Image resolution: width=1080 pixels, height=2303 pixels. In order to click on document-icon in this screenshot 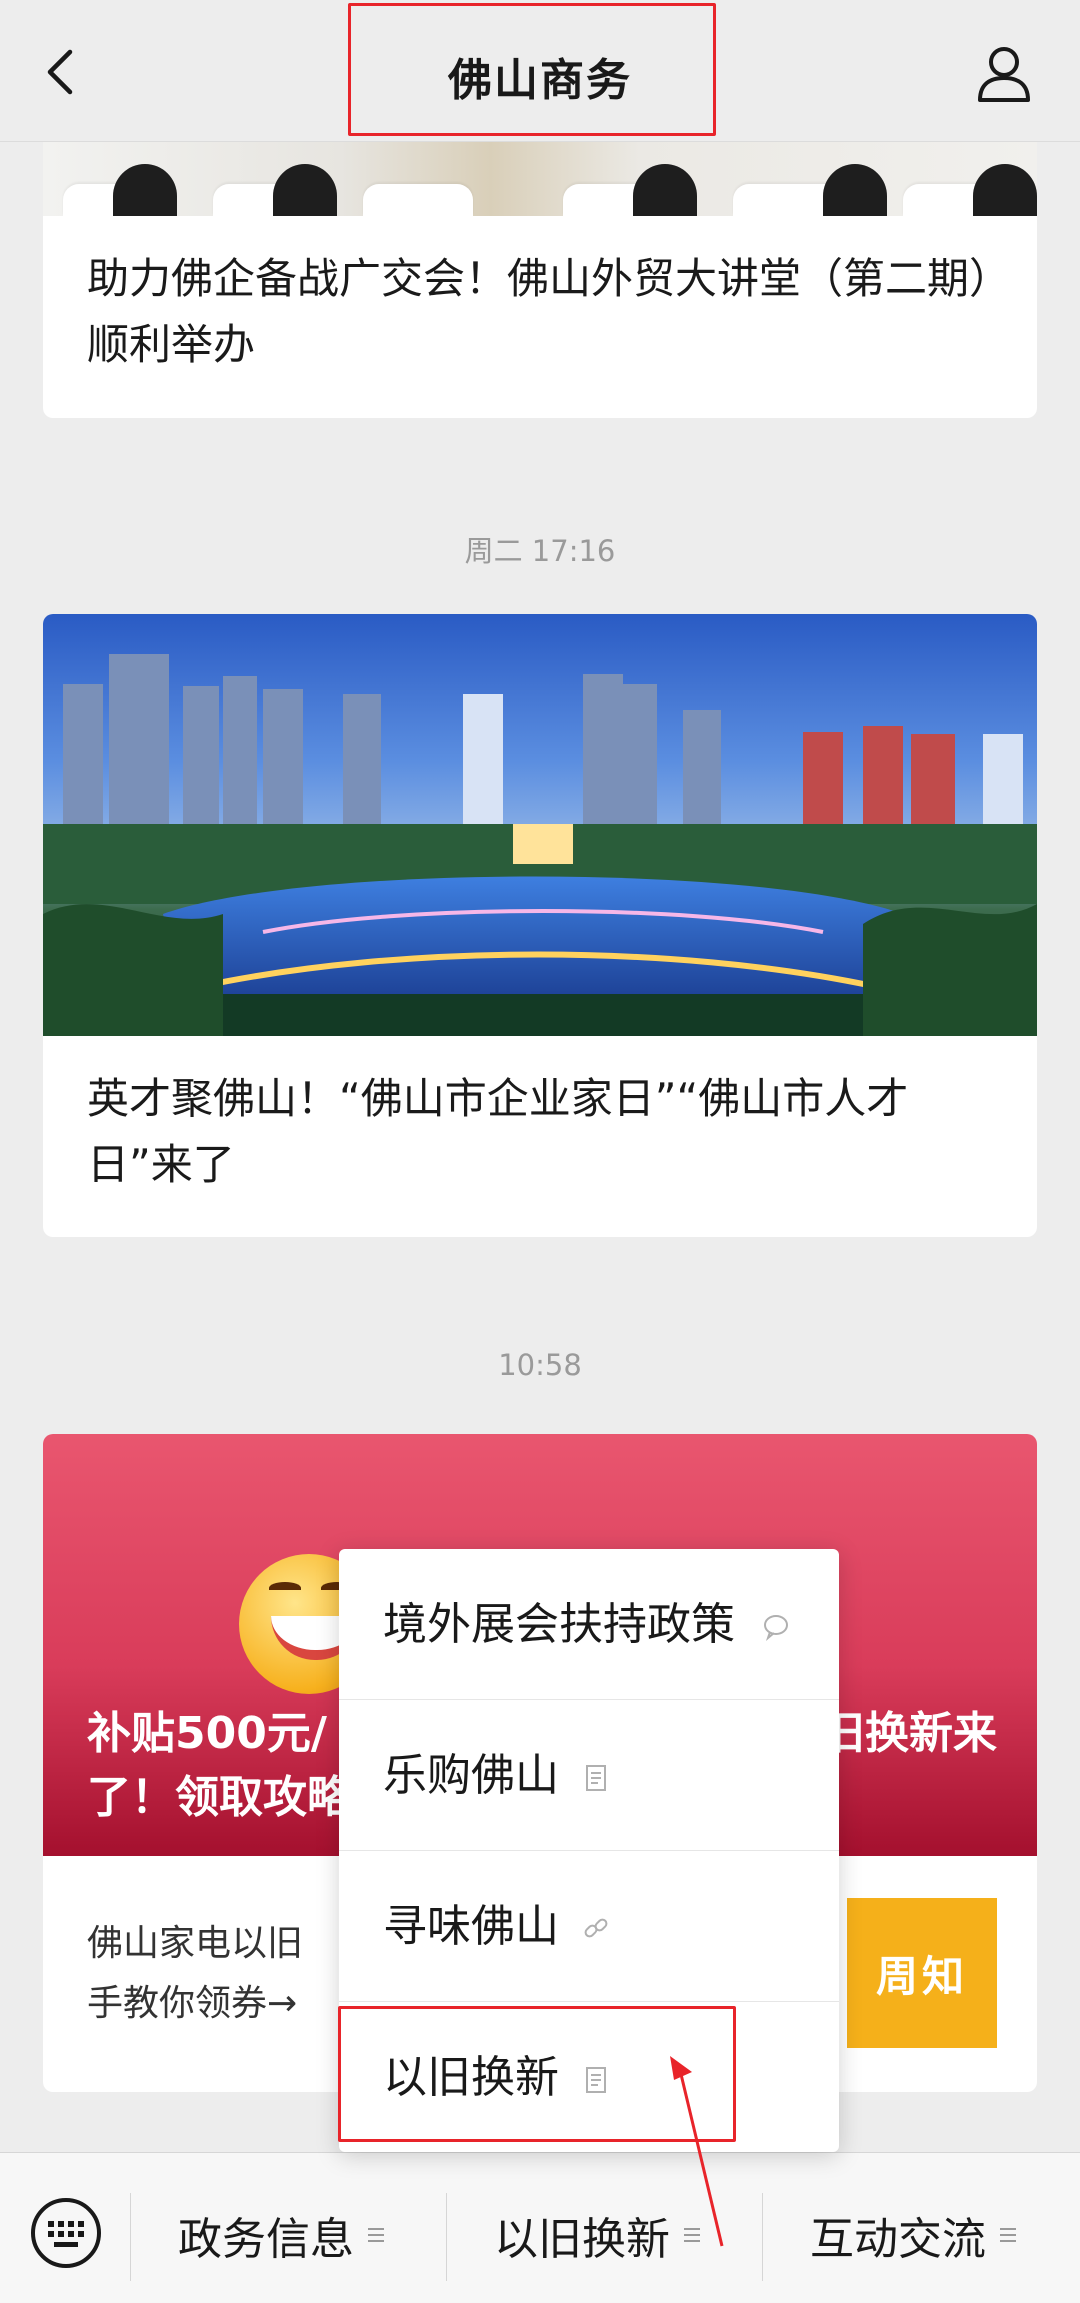, I will do `click(596, 1778)`.